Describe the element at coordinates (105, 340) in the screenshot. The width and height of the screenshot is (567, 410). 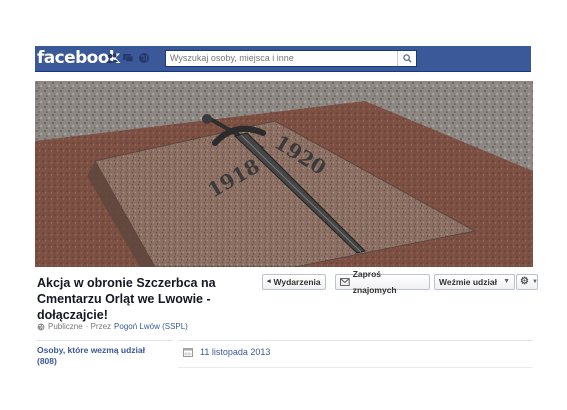
I see `sidebar-divider` at that location.